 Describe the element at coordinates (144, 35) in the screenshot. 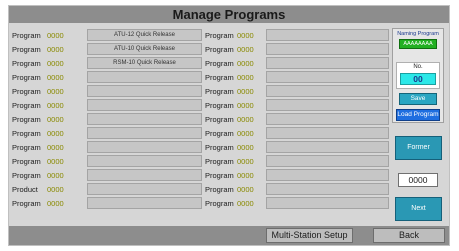

I see `program-name-field: ATU-12 Quick Release` at that location.